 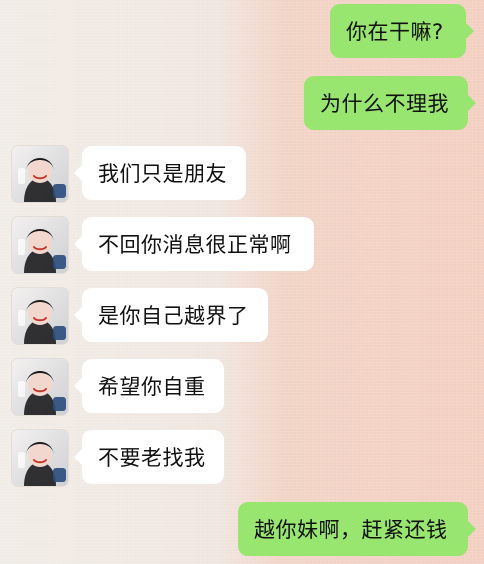 I want to click on message-bubble-outgoing: 越你妹啊，赶紧还钱, so click(x=353, y=529).